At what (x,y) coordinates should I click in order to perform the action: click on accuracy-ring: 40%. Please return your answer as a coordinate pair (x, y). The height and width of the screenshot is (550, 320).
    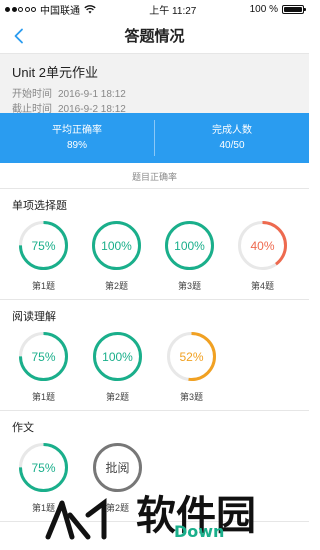
    Looking at the image, I should click on (262, 245).